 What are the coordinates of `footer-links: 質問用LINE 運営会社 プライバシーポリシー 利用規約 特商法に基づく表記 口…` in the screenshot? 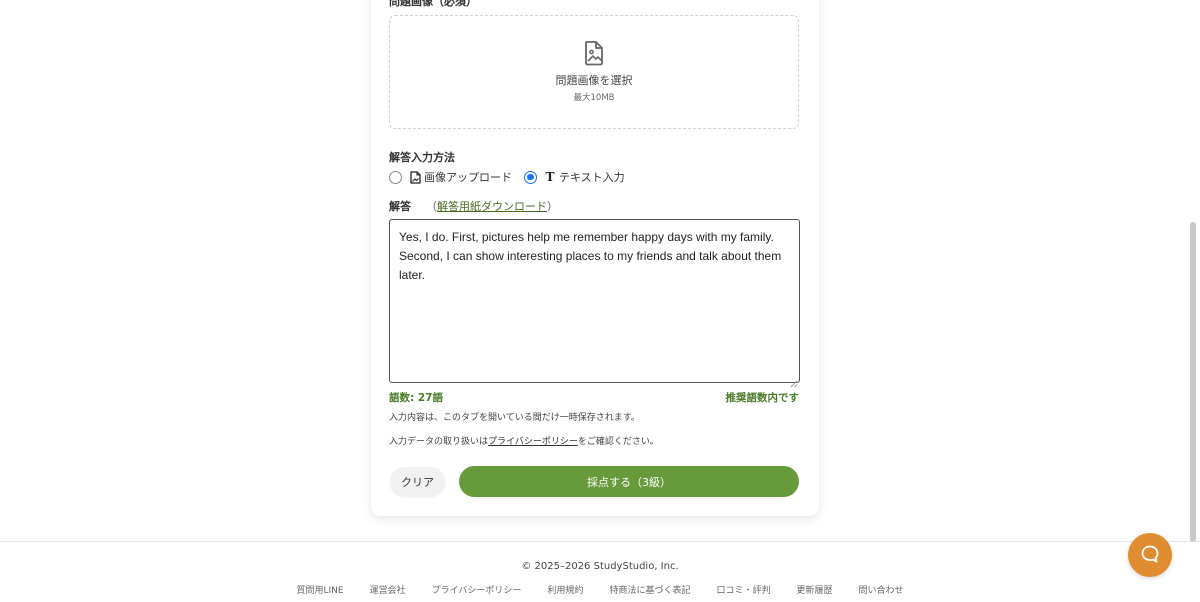 It's located at (600, 589).